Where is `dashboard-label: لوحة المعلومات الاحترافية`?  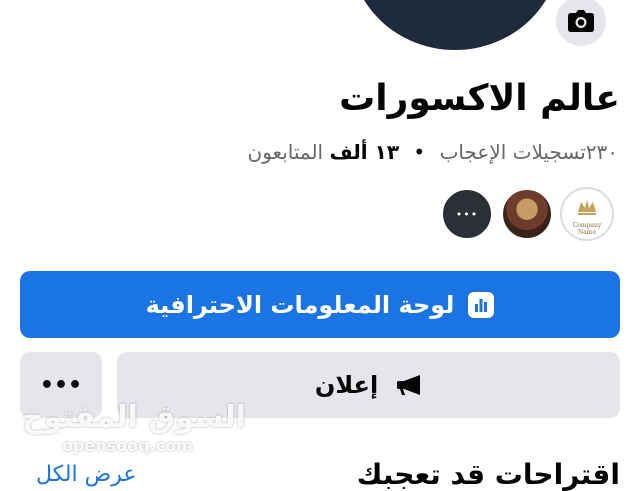 dashboard-label: لوحة المعلومات الاحترافية is located at coordinates (300, 304).